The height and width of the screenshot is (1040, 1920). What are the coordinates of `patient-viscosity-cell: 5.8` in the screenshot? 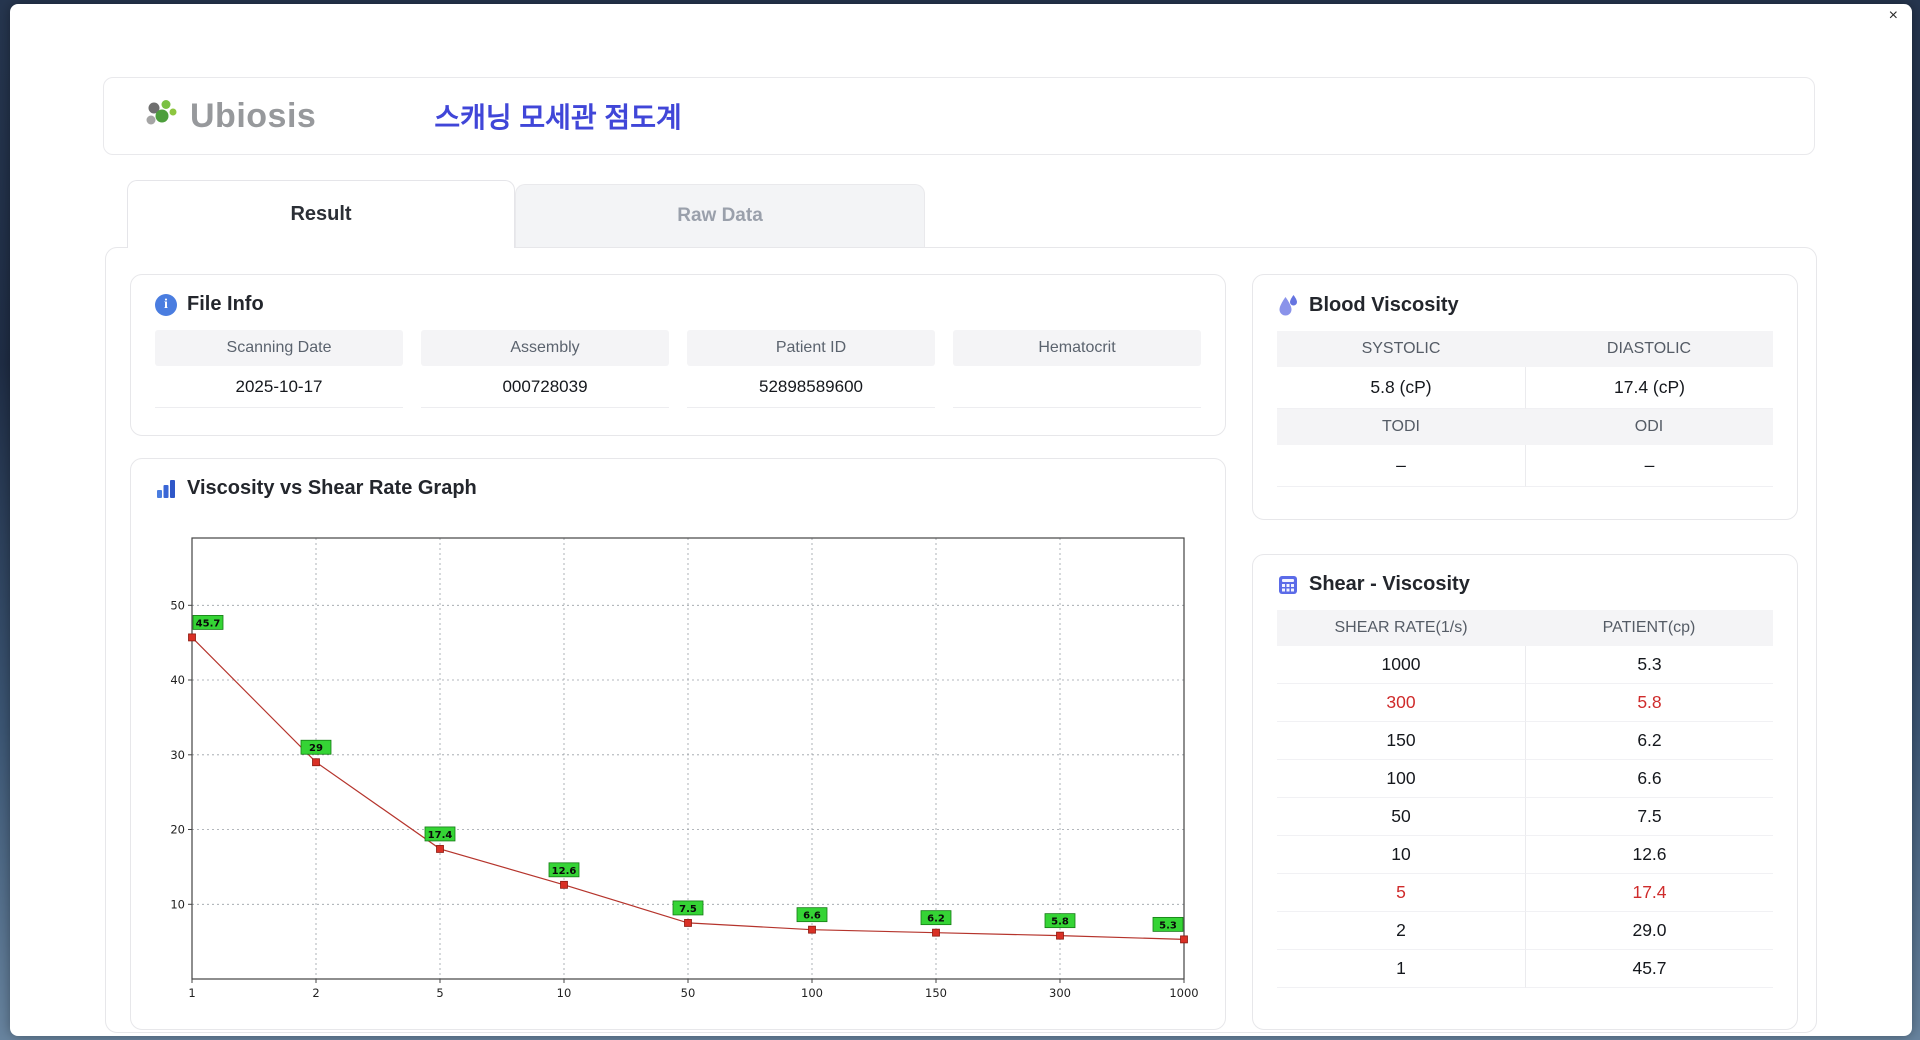 It's located at (1649, 703).